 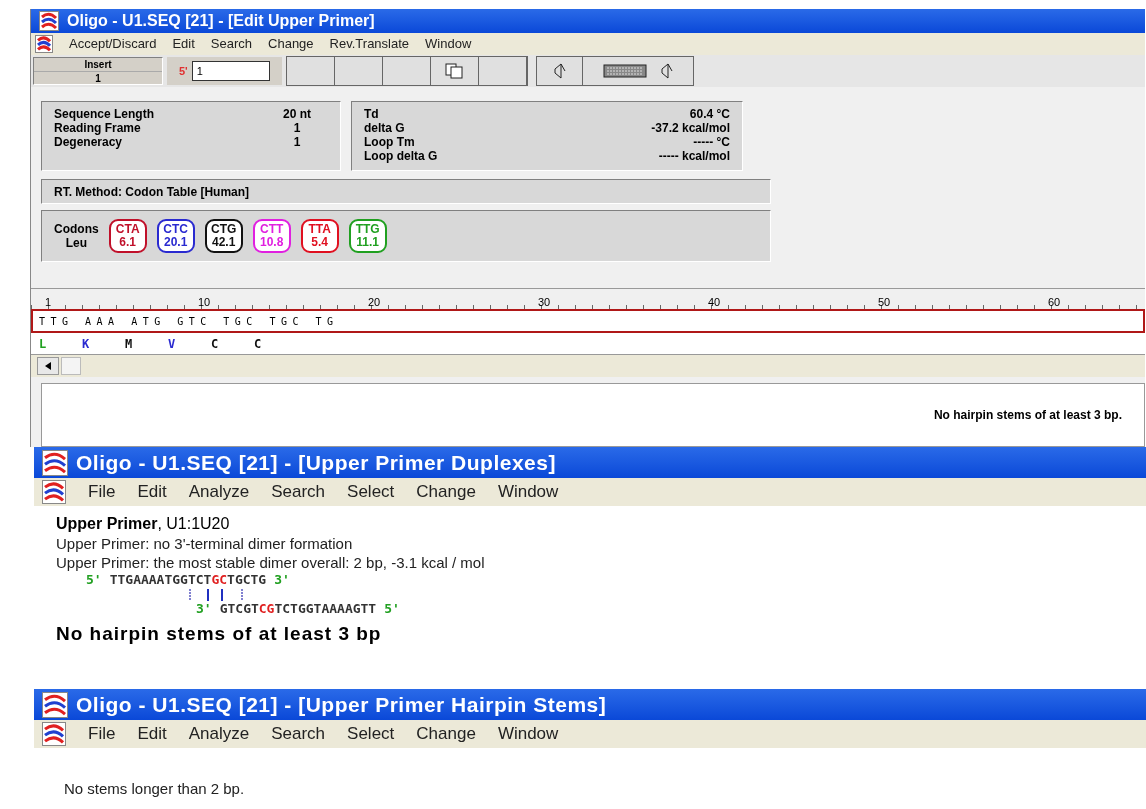 What do you see at coordinates (319, 242) in the screenshot?
I see `codon-frequency: 5.4` at bounding box center [319, 242].